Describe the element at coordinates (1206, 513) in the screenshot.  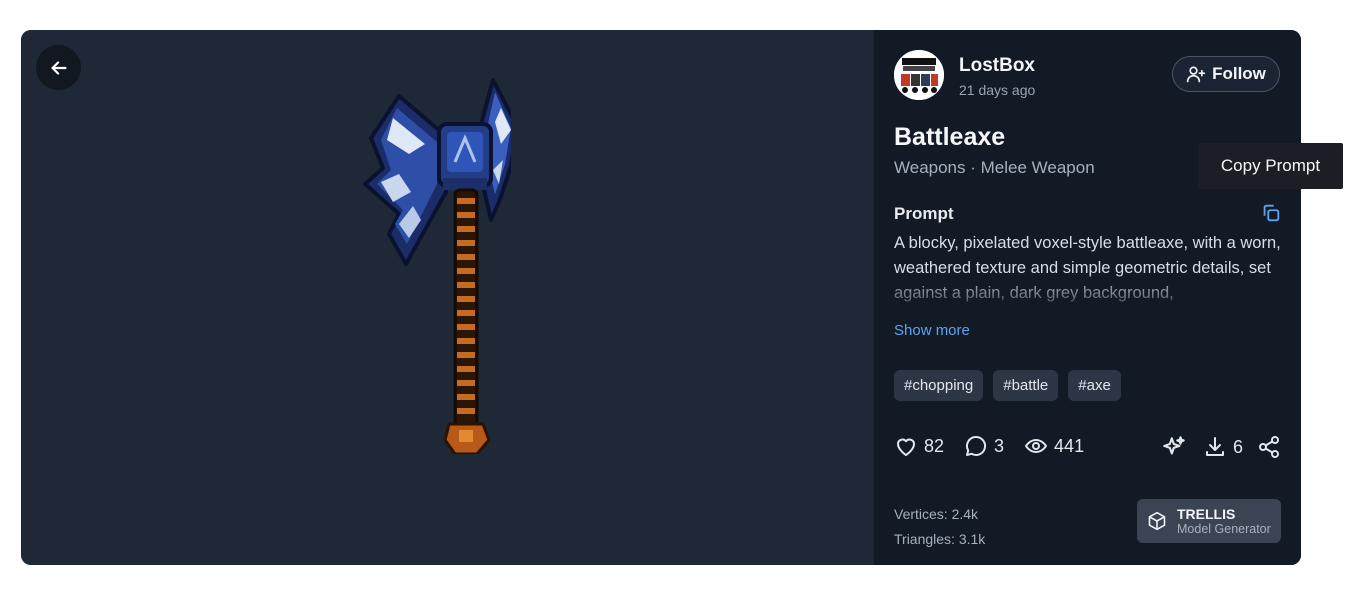
I see `generator-name: TRELLIS` at that location.